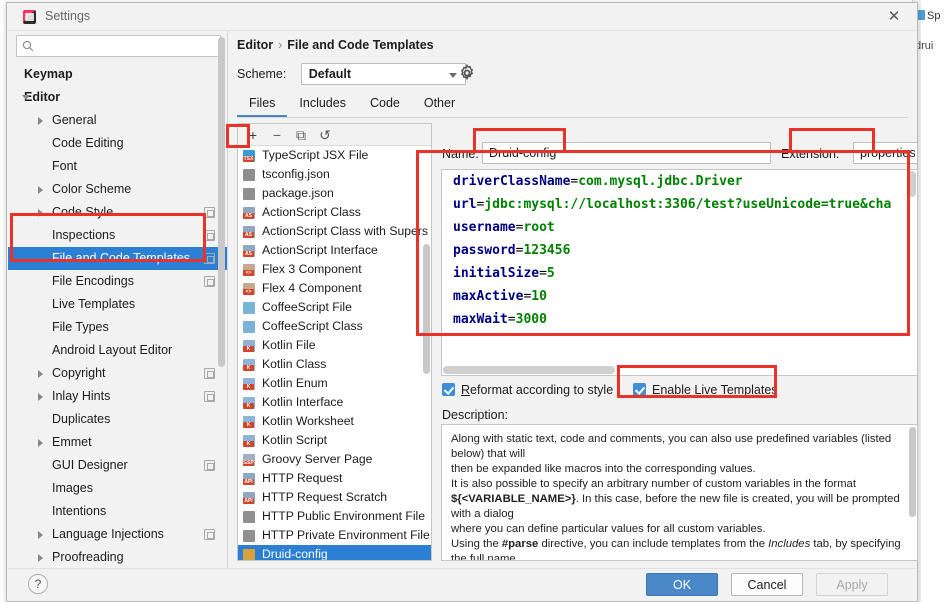 This screenshot has width=945, height=602. I want to click on template-list-item: K Kotlin Interface, so click(334, 402).